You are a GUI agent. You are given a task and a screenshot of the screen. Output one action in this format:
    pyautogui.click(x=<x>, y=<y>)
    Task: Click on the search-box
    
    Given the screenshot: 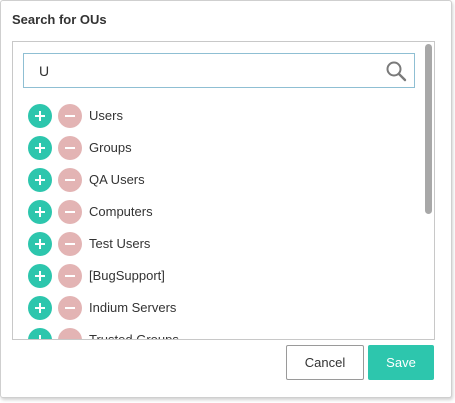 What is the action you would take?
    pyautogui.click(x=219, y=70)
    